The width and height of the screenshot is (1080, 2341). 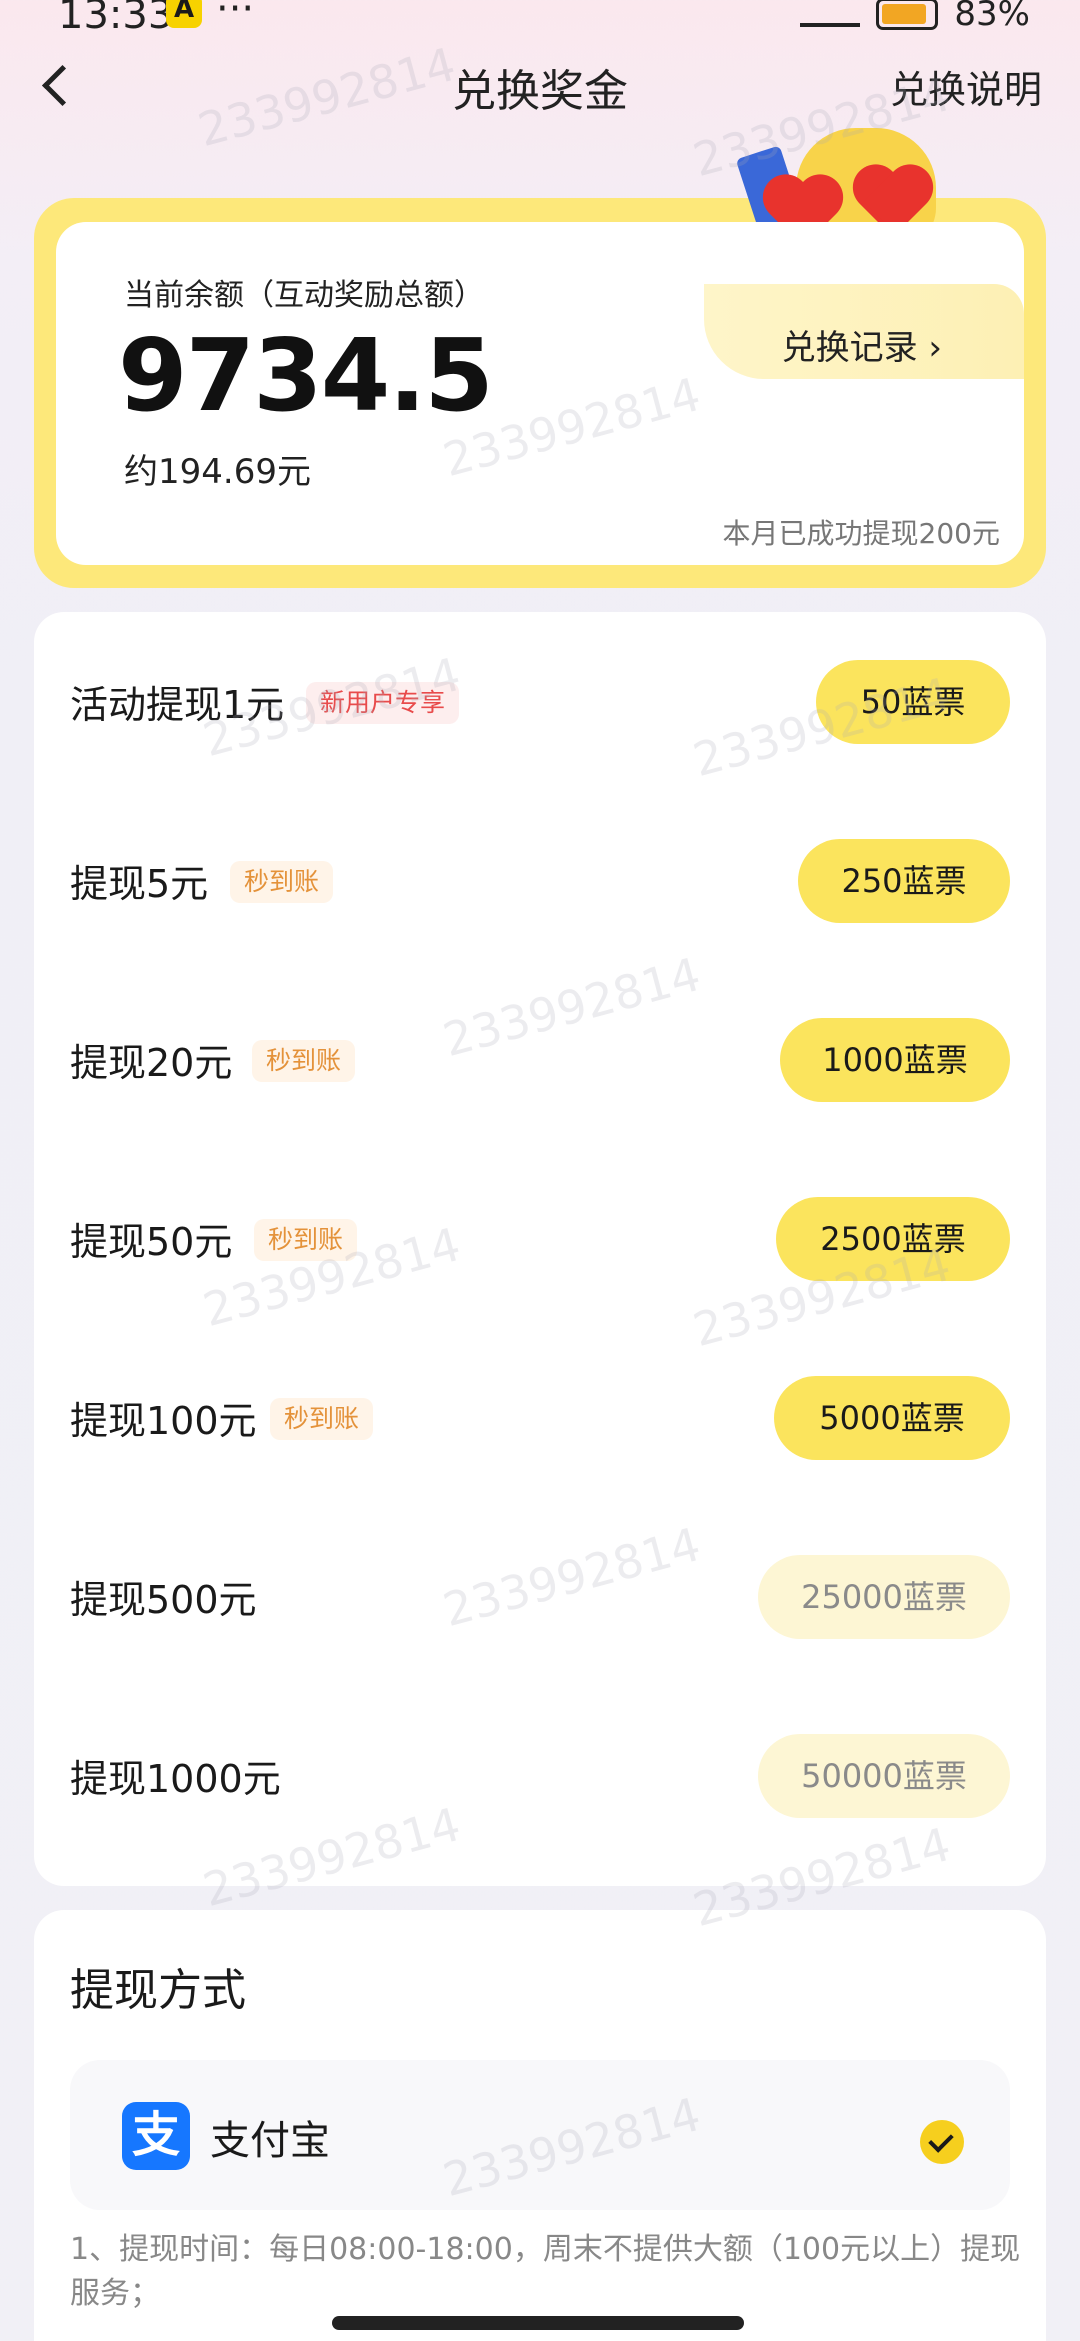 I want to click on exchange-button: 5000蓝票, so click(x=892, y=1418).